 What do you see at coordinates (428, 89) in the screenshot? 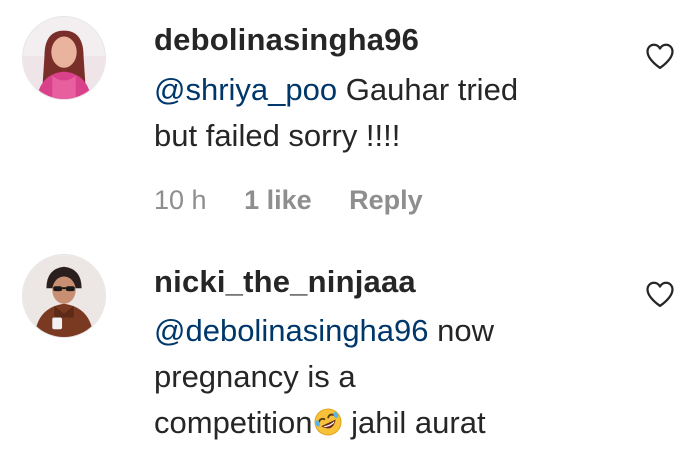
I see `comment-text-segment: Gauhar tried` at bounding box center [428, 89].